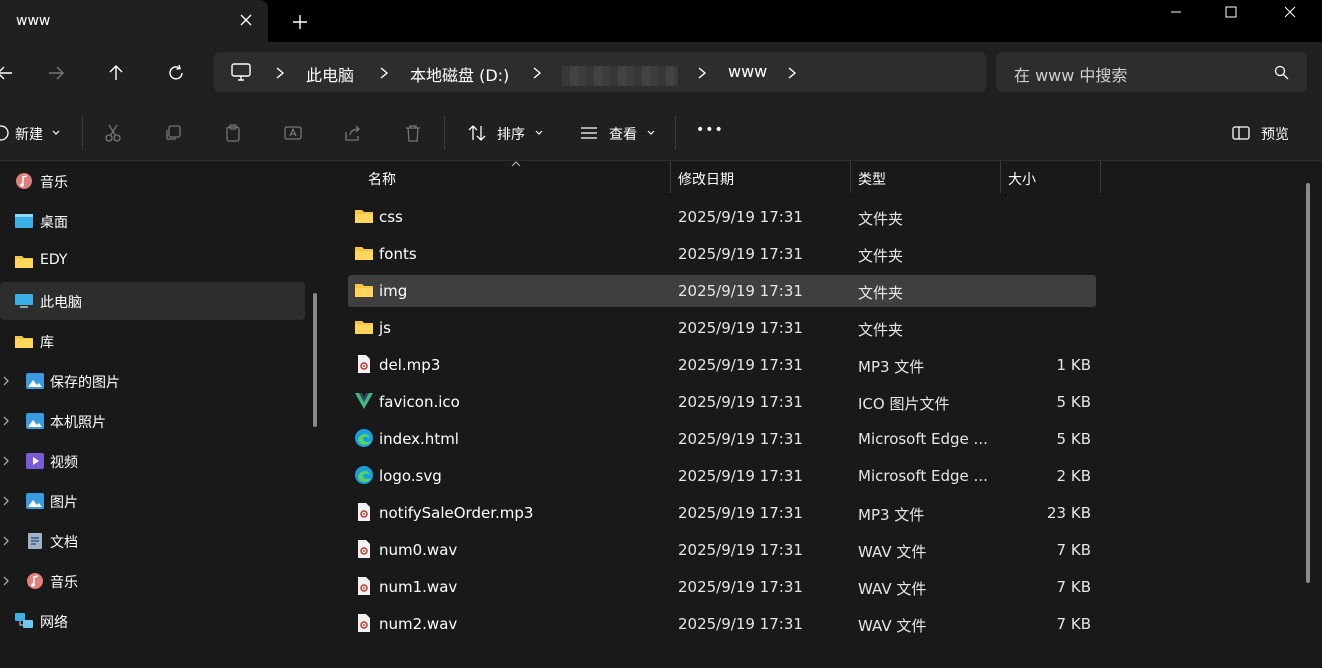  I want to click on forward-button, so click(56, 73).